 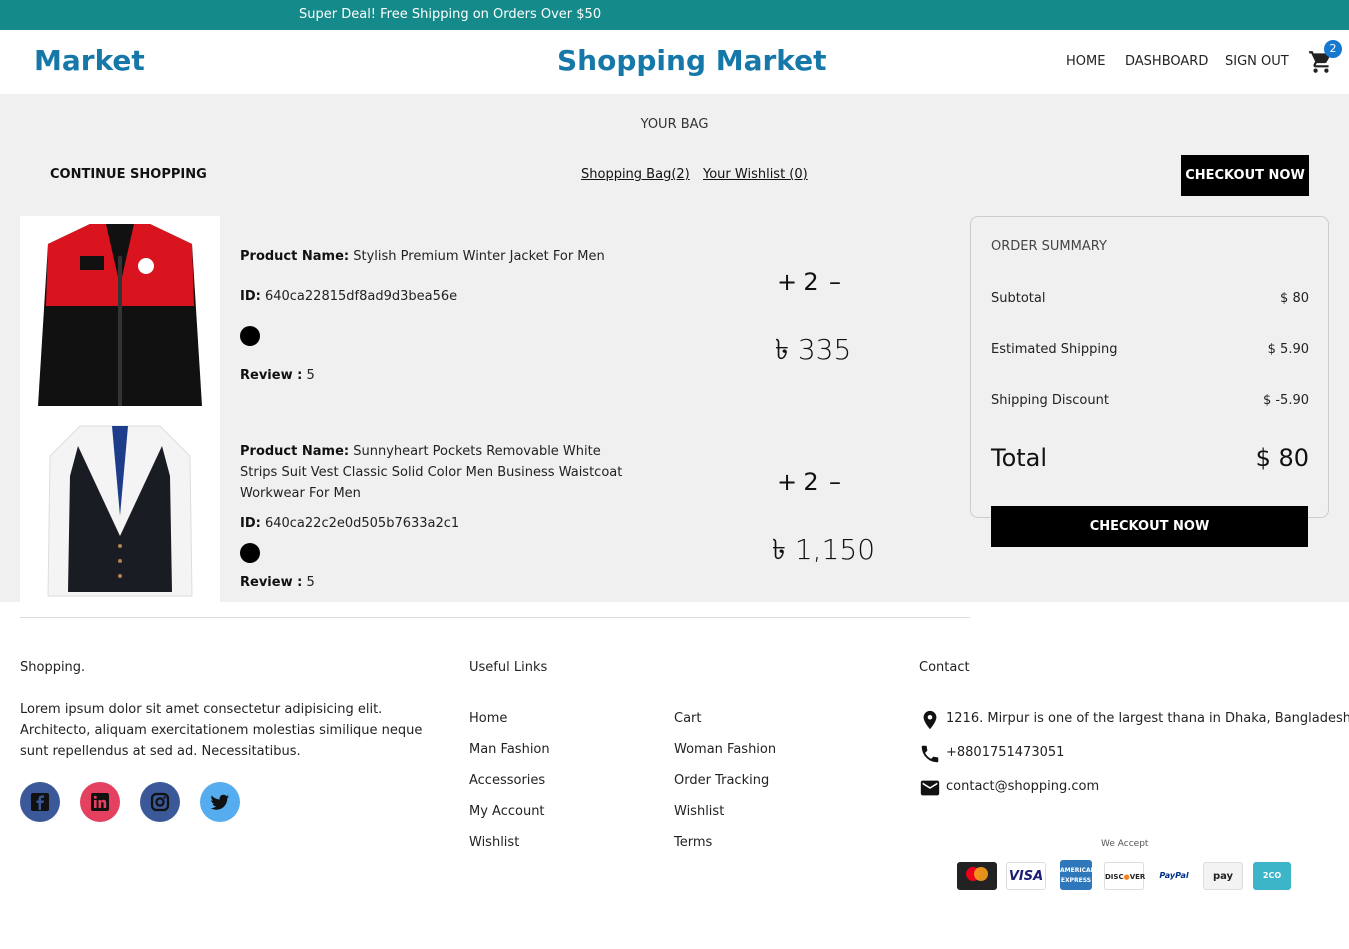 I want to click on twitter-icon, so click(x=220, y=802).